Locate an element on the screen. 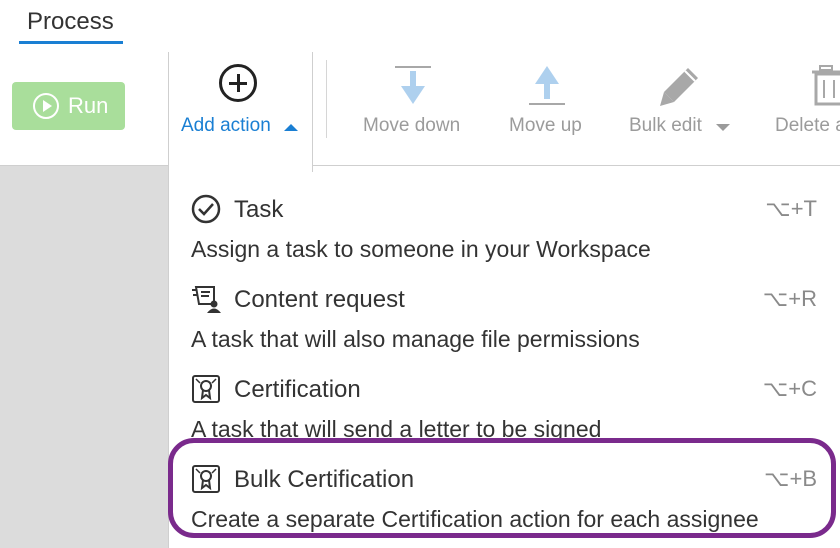 The image size is (840, 548). run-button-label: Run is located at coordinates (88, 105).